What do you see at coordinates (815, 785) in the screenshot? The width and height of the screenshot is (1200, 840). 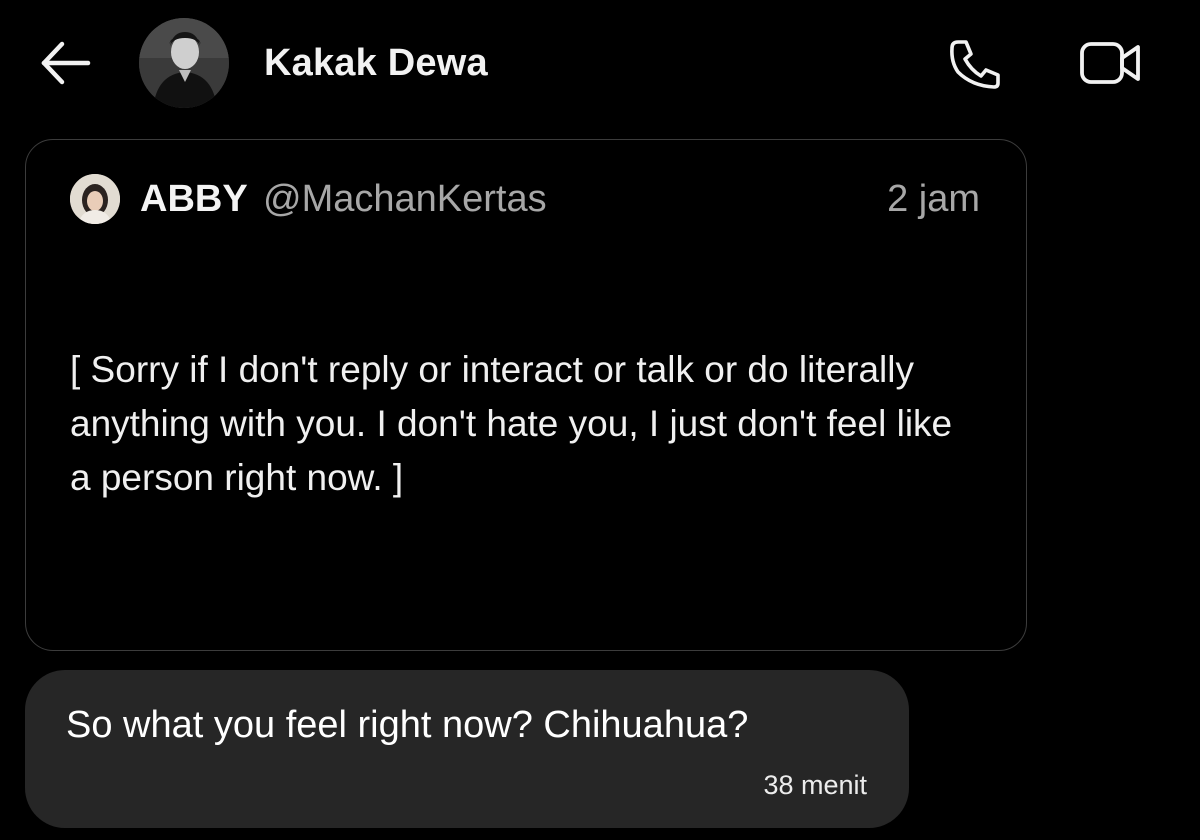 I see `message-timestamp: 38 menit` at bounding box center [815, 785].